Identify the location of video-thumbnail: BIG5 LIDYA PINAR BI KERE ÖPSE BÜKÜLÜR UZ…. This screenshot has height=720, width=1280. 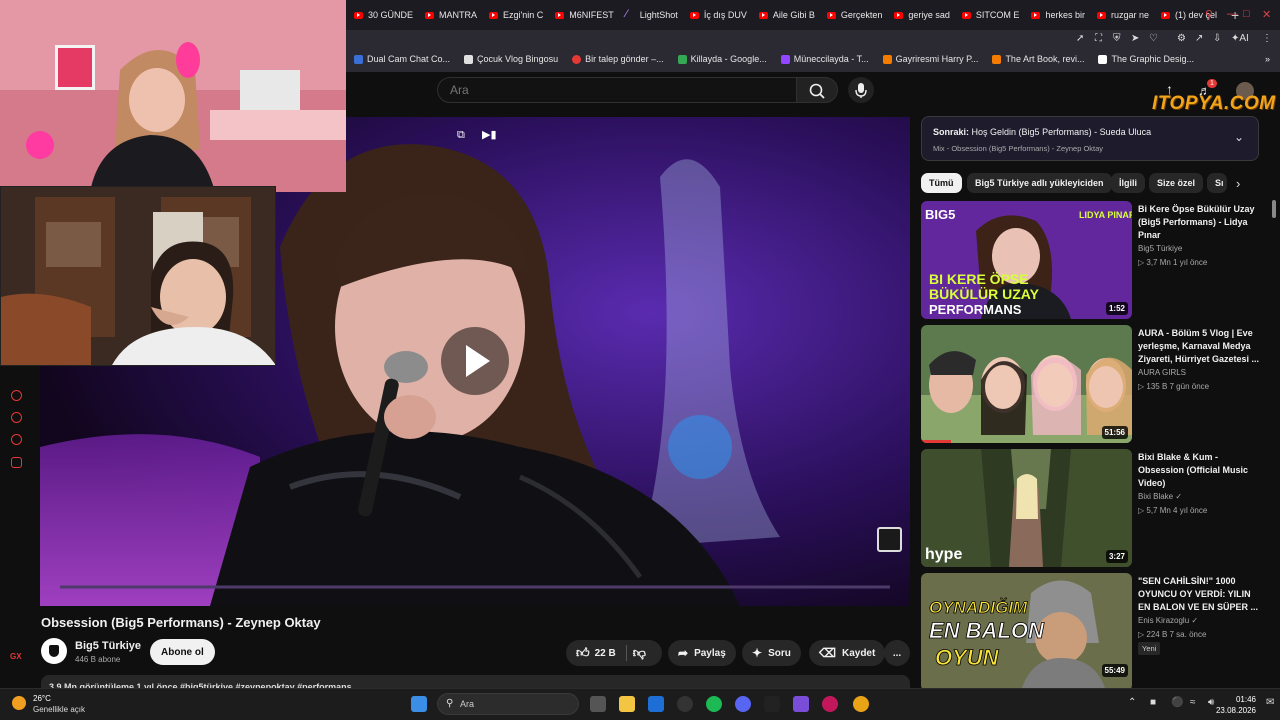
(1026, 260).